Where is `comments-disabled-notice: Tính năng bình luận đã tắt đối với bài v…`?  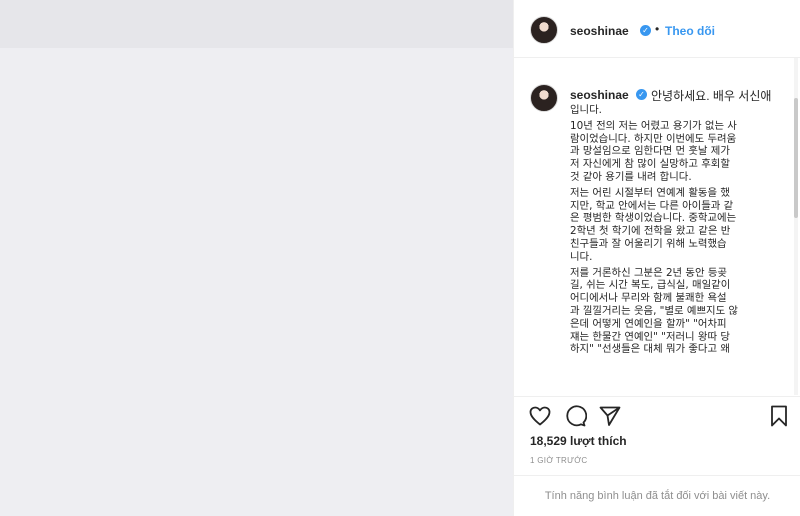 comments-disabled-notice: Tính năng bình luận đã tắt đối với bài v… is located at coordinates (657, 495).